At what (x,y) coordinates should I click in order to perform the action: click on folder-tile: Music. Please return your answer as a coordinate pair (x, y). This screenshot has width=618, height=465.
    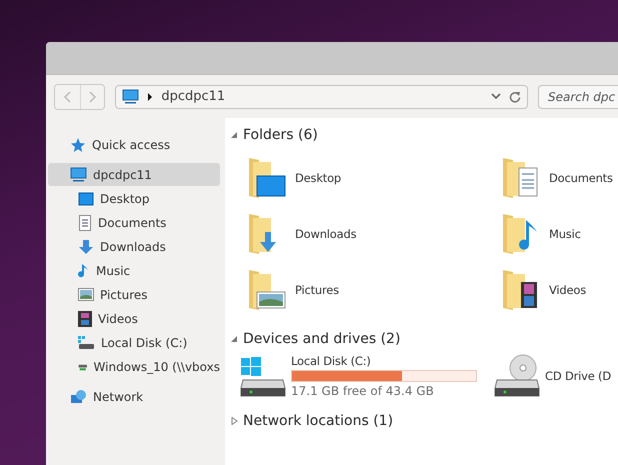
    Looking at the image, I should click on (558, 234).